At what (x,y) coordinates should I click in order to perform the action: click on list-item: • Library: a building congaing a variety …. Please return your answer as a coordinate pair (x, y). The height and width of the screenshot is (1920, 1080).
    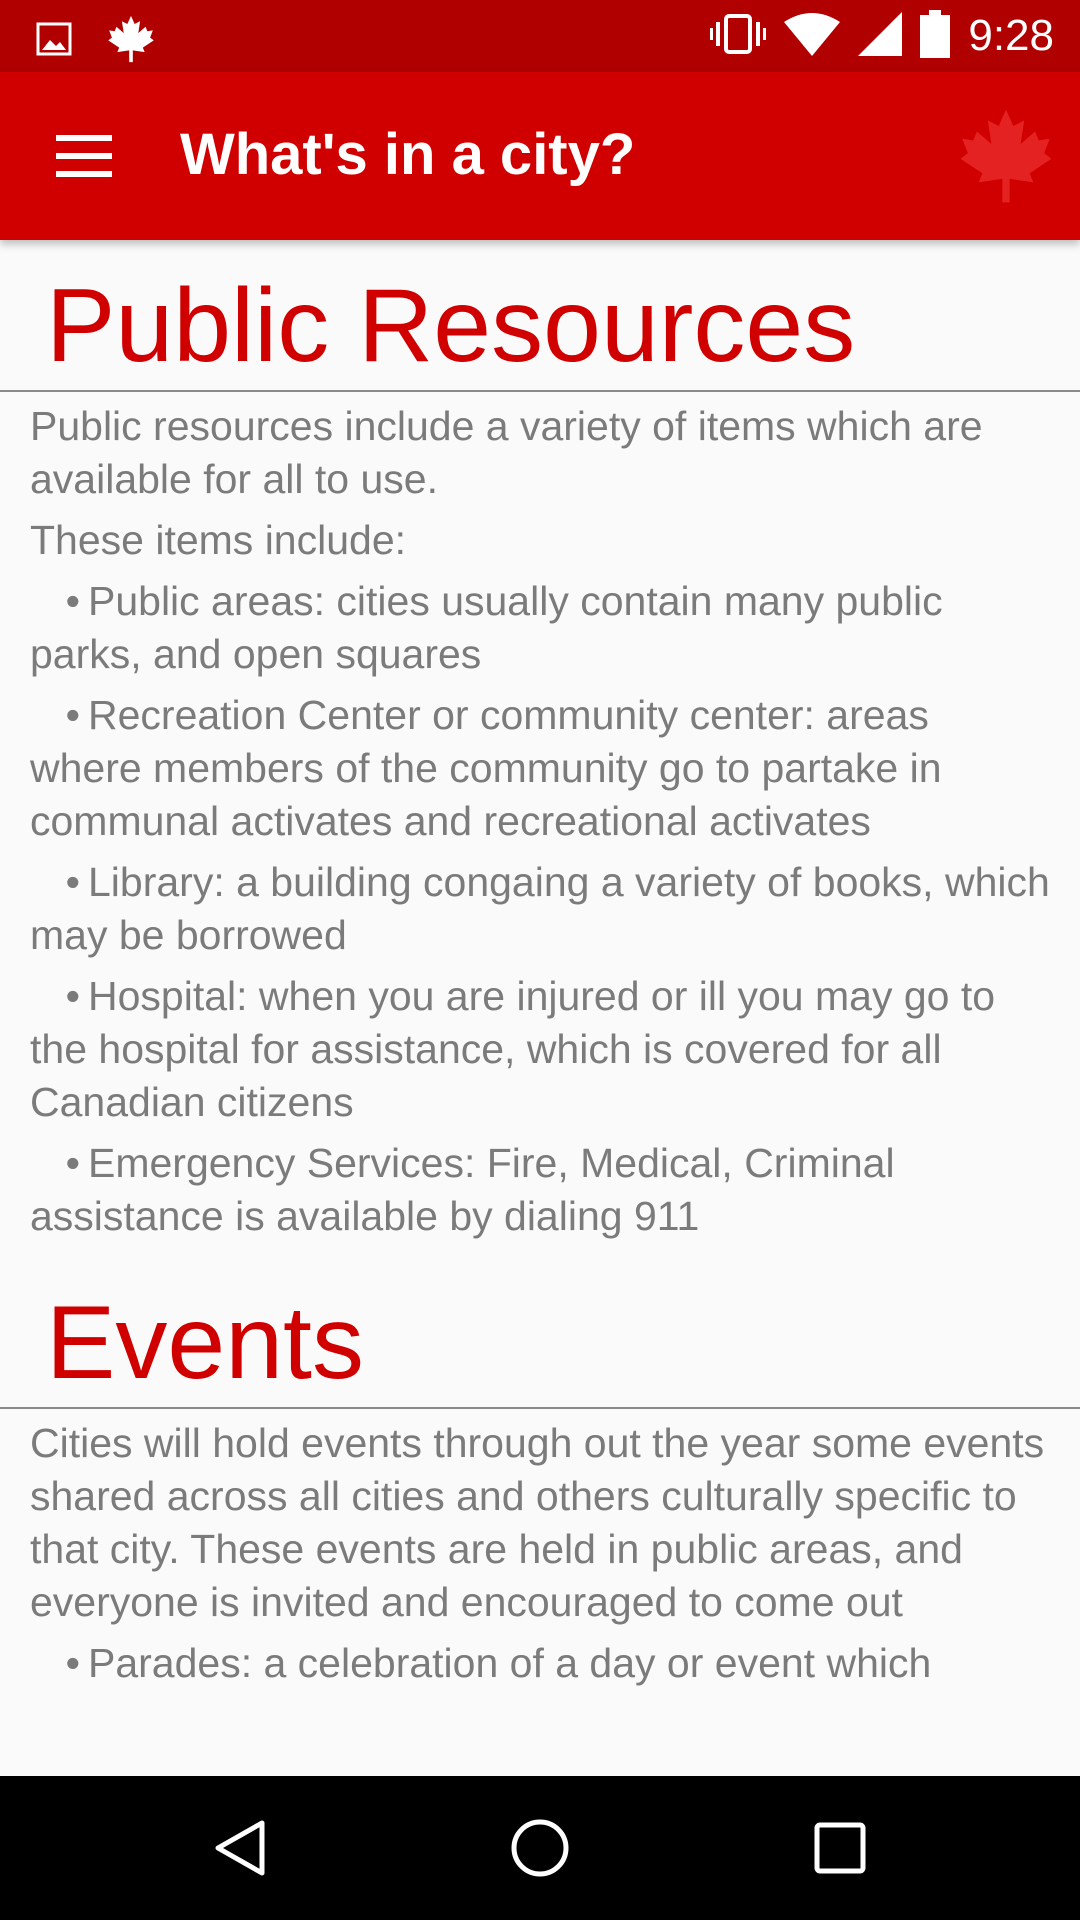
    Looking at the image, I should click on (540, 908).